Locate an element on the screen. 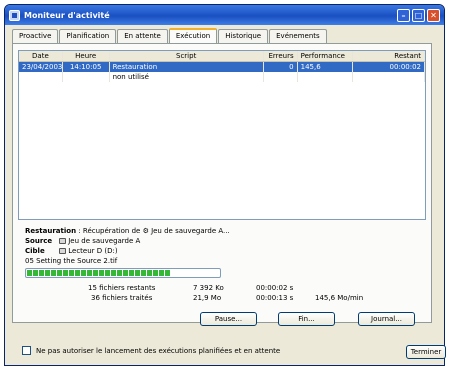  files-done: 36 fichiers traités is located at coordinates (122, 298).